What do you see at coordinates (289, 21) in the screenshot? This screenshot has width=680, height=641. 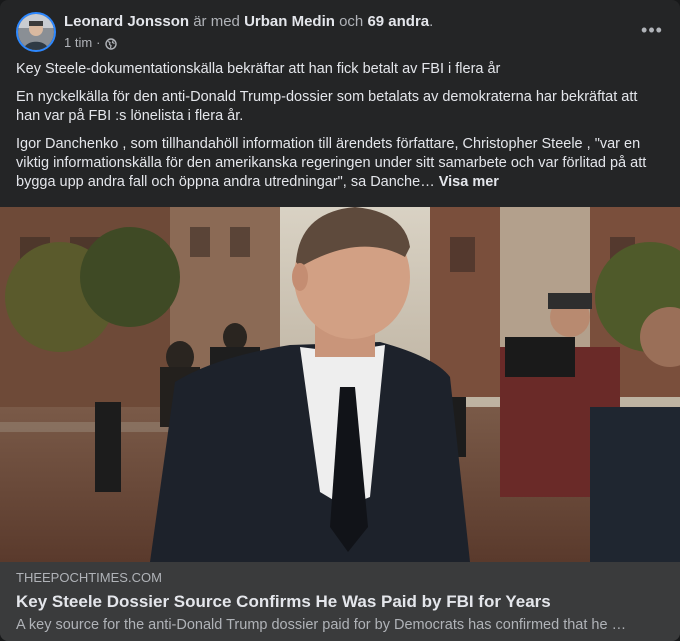 I see `tagged-person: Urban Medin` at bounding box center [289, 21].